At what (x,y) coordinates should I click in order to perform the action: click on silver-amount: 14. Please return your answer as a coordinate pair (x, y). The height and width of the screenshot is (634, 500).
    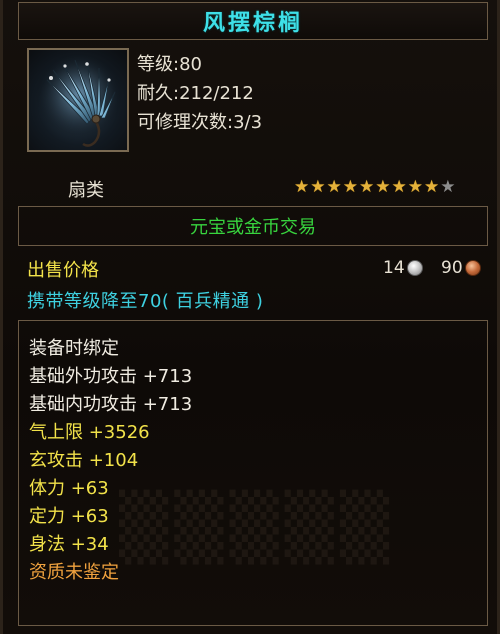
    Looking at the image, I should click on (394, 268).